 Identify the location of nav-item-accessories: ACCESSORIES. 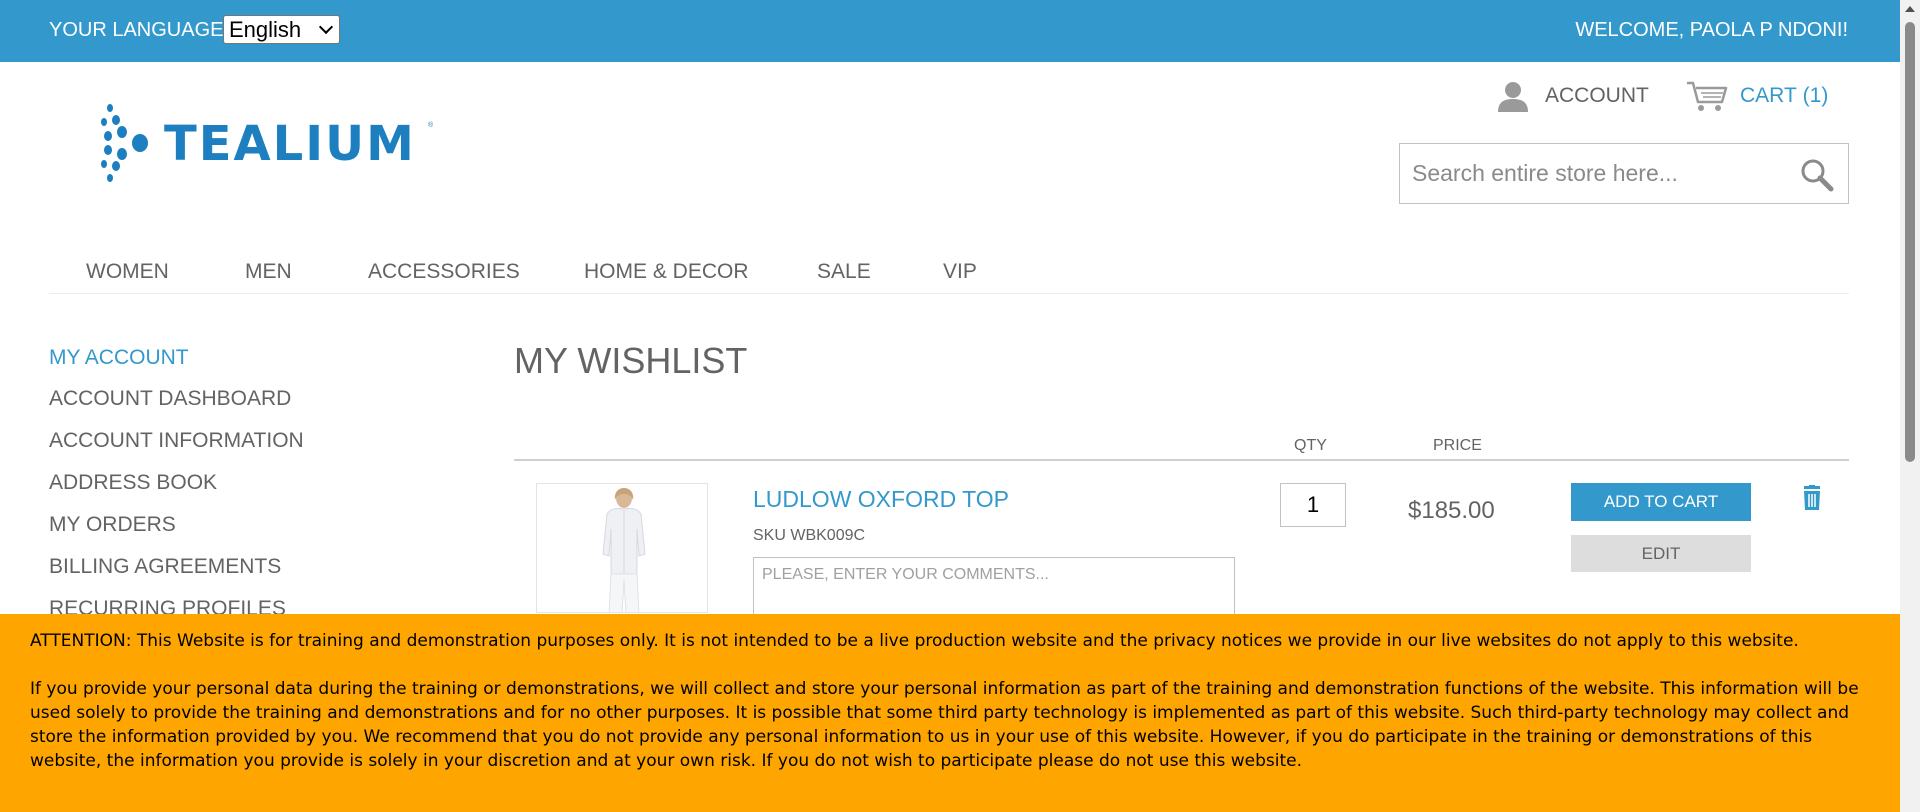
(444, 272).